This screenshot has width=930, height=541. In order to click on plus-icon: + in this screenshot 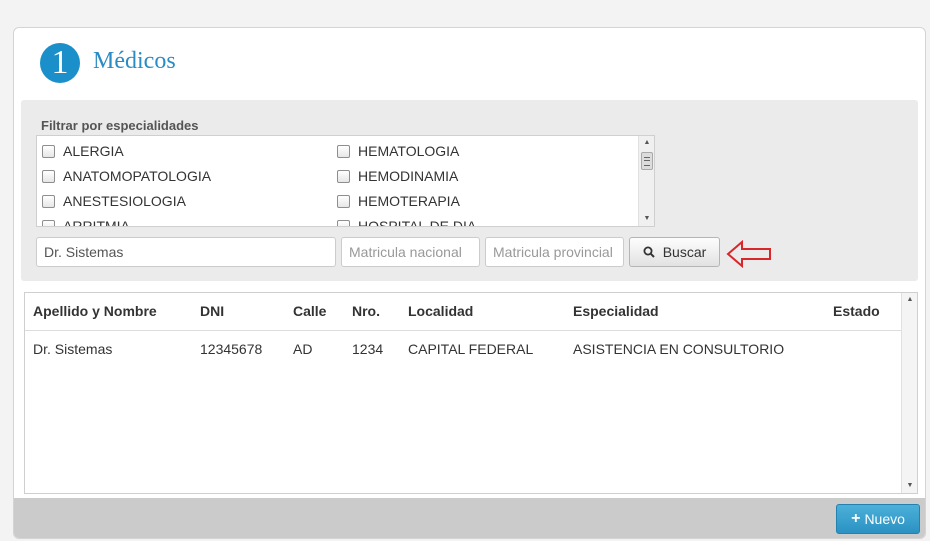, I will do `click(856, 518)`.